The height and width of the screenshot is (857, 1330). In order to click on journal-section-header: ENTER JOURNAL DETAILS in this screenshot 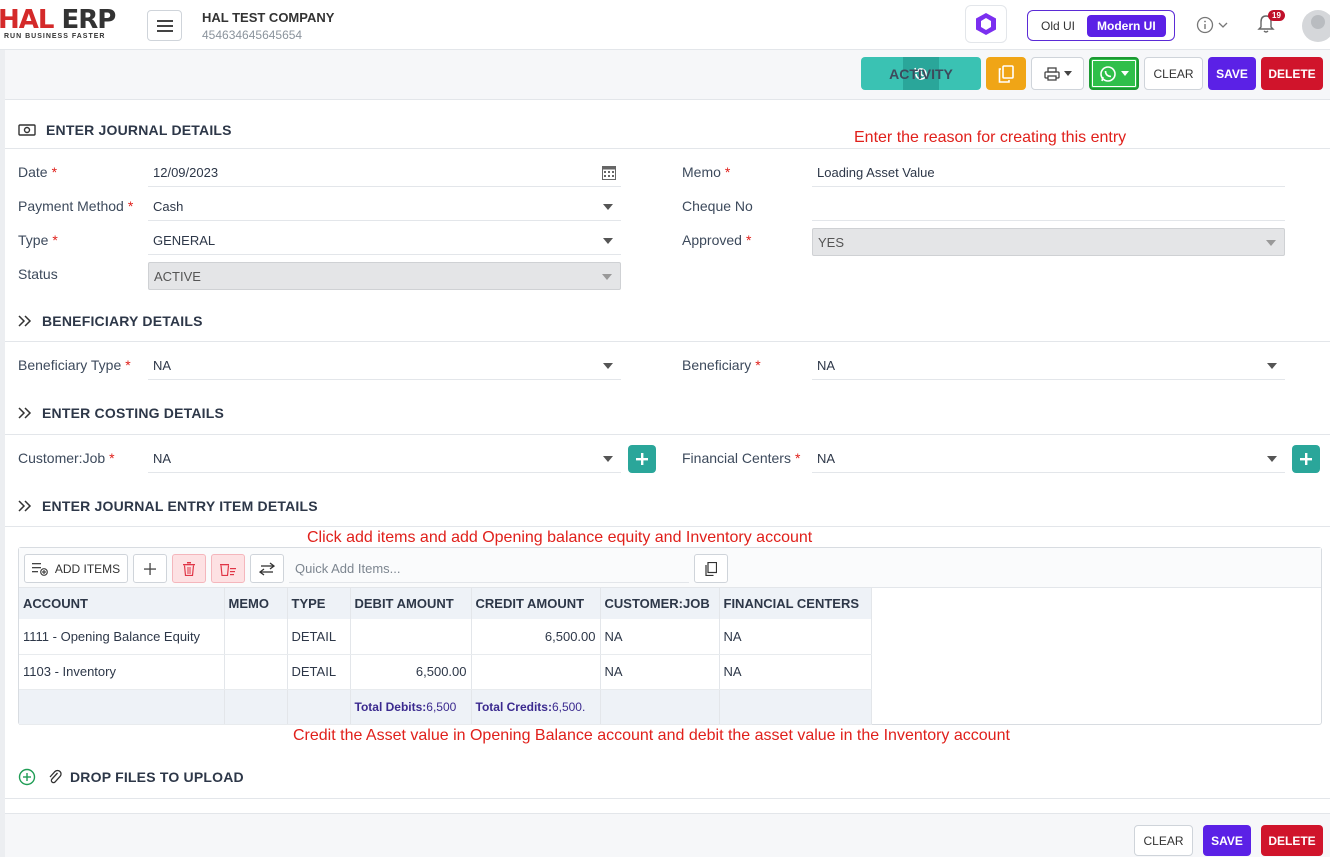, I will do `click(125, 130)`.